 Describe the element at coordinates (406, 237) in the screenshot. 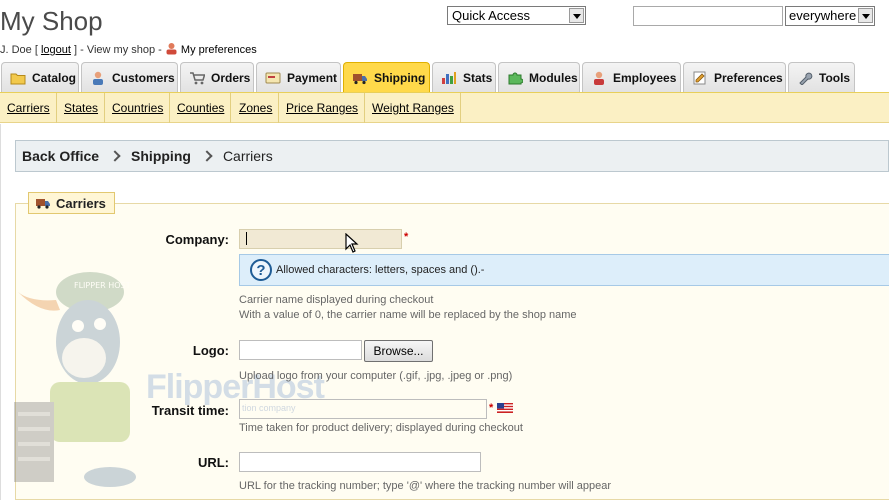

I see `company-required-mark: *` at that location.